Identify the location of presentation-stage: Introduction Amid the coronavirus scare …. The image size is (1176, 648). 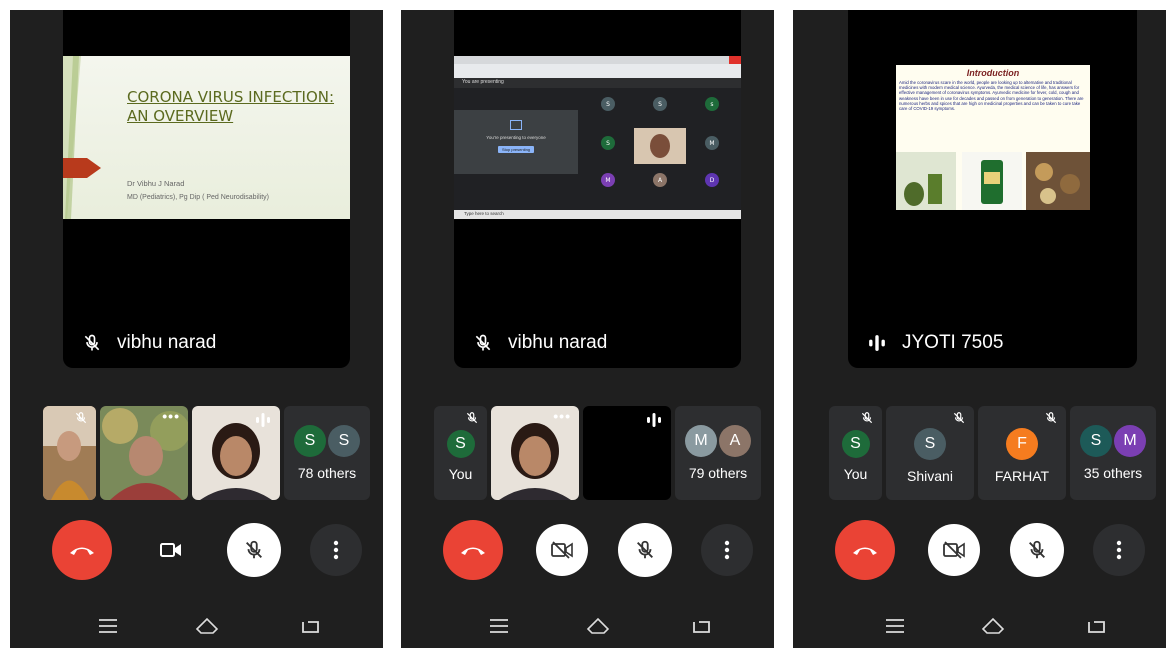
(992, 189).